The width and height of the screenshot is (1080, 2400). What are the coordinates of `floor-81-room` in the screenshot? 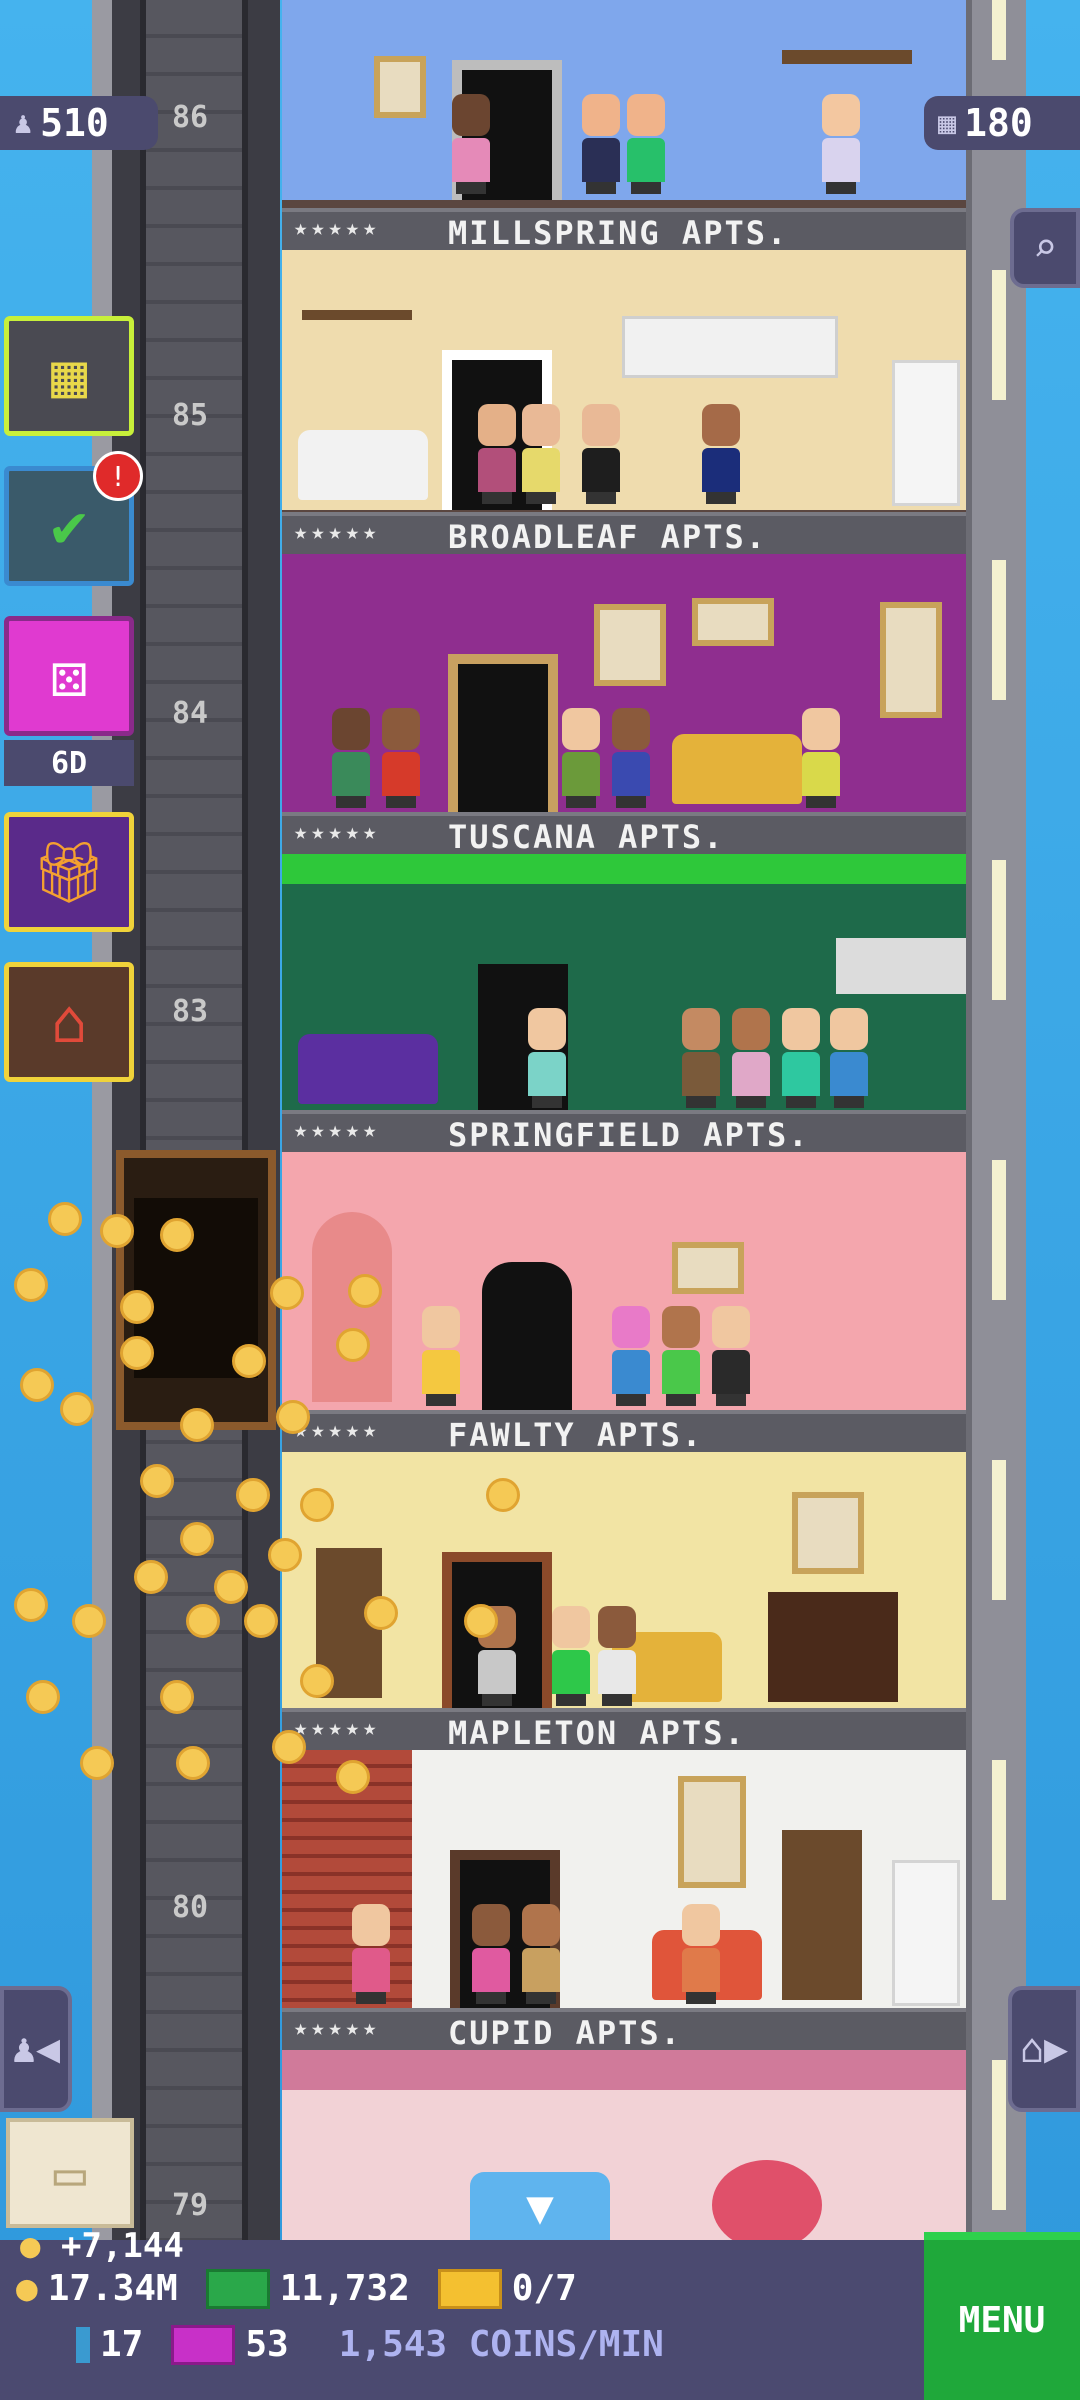 It's located at (624, 1587).